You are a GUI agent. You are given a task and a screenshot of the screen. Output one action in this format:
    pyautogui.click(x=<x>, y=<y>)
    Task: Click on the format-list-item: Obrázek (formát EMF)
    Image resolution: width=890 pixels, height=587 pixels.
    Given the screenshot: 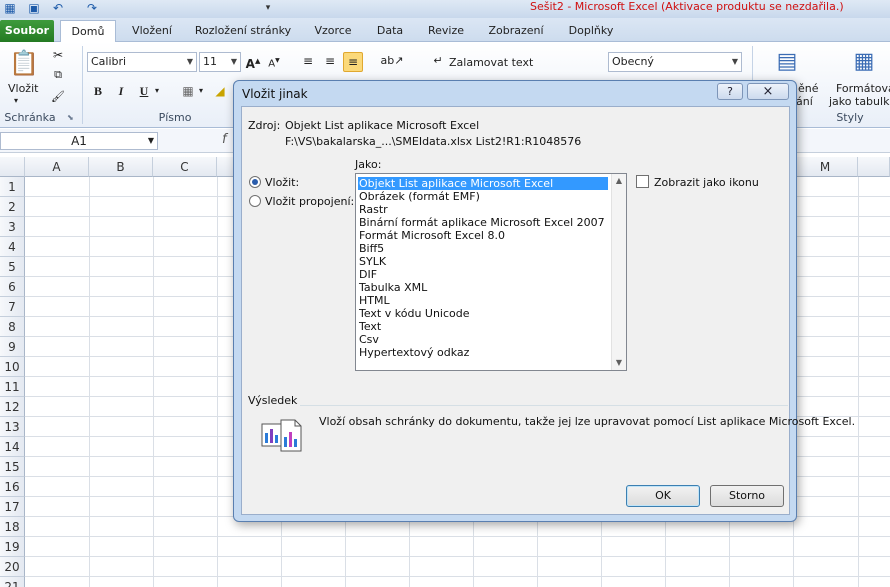 What is the action you would take?
    pyautogui.click(x=483, y=196)
    